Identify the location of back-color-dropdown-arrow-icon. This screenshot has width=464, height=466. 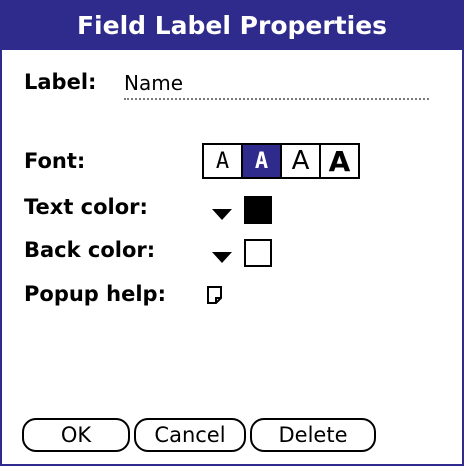
(222, 257).